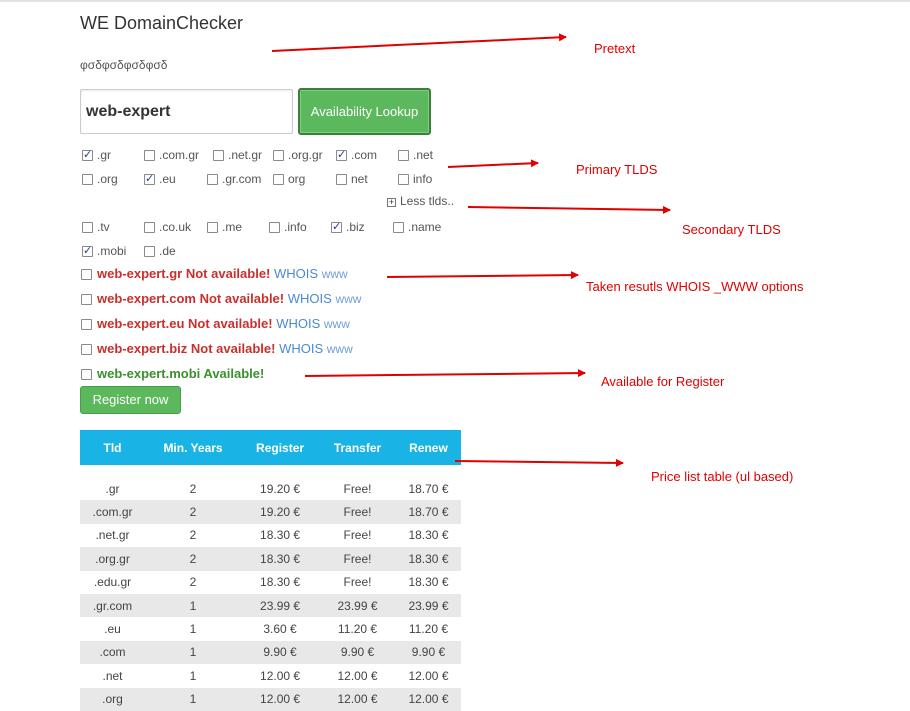 The image size is (910, 711). What do you see at coordinates (419, 42) in the screenshot?
I see `arrow-pretext` at bounding box center [419, 42].